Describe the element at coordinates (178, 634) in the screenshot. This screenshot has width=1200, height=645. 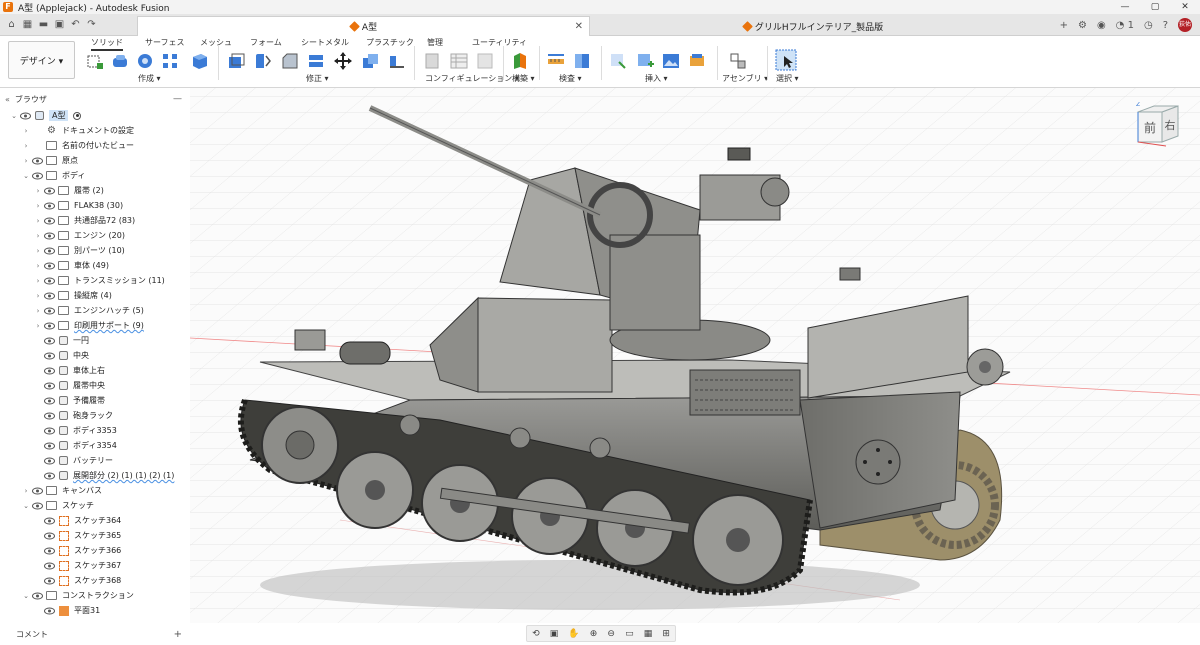
I see `add-comment-button: +` at that location.